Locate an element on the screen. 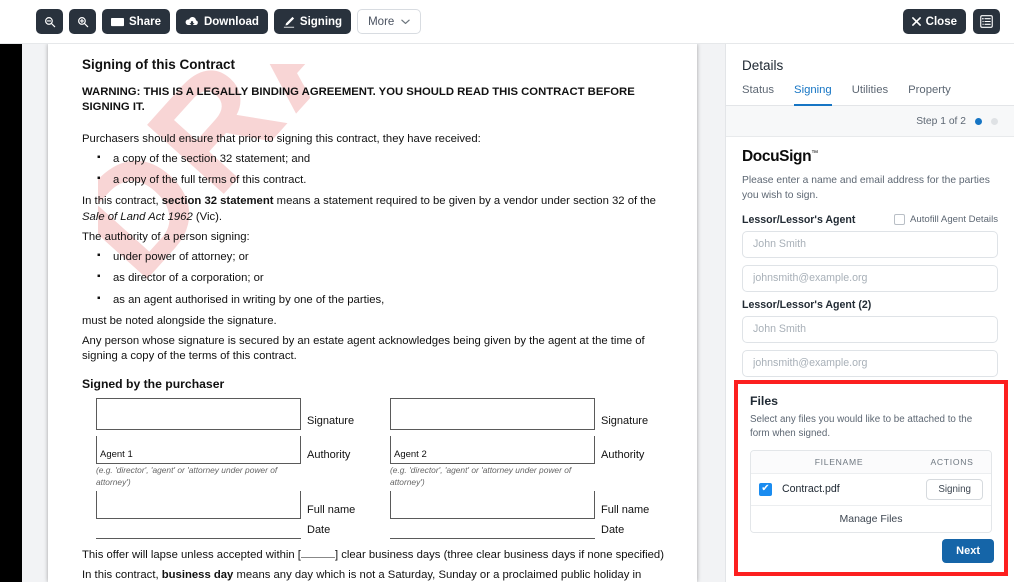  panel-toggle-button is located at coordinates (986, 21).